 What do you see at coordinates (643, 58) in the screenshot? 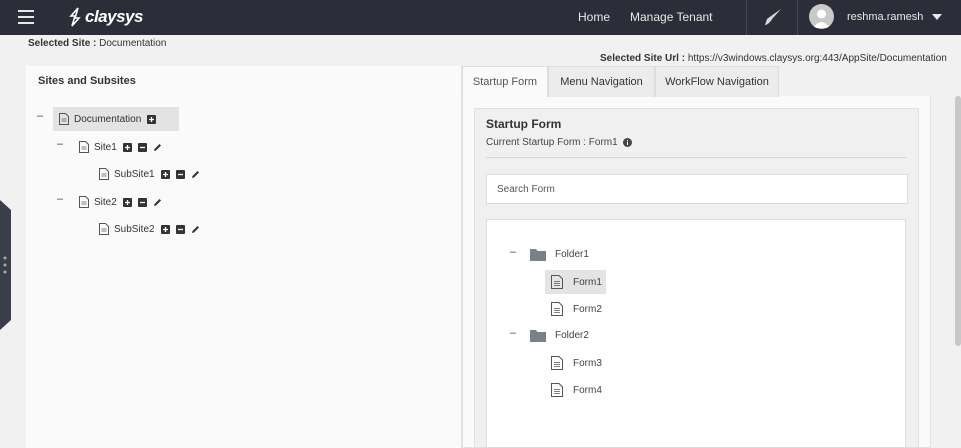
I see `selected-site-url-label: Selected Site Url :` at bounding box center [643, 58].